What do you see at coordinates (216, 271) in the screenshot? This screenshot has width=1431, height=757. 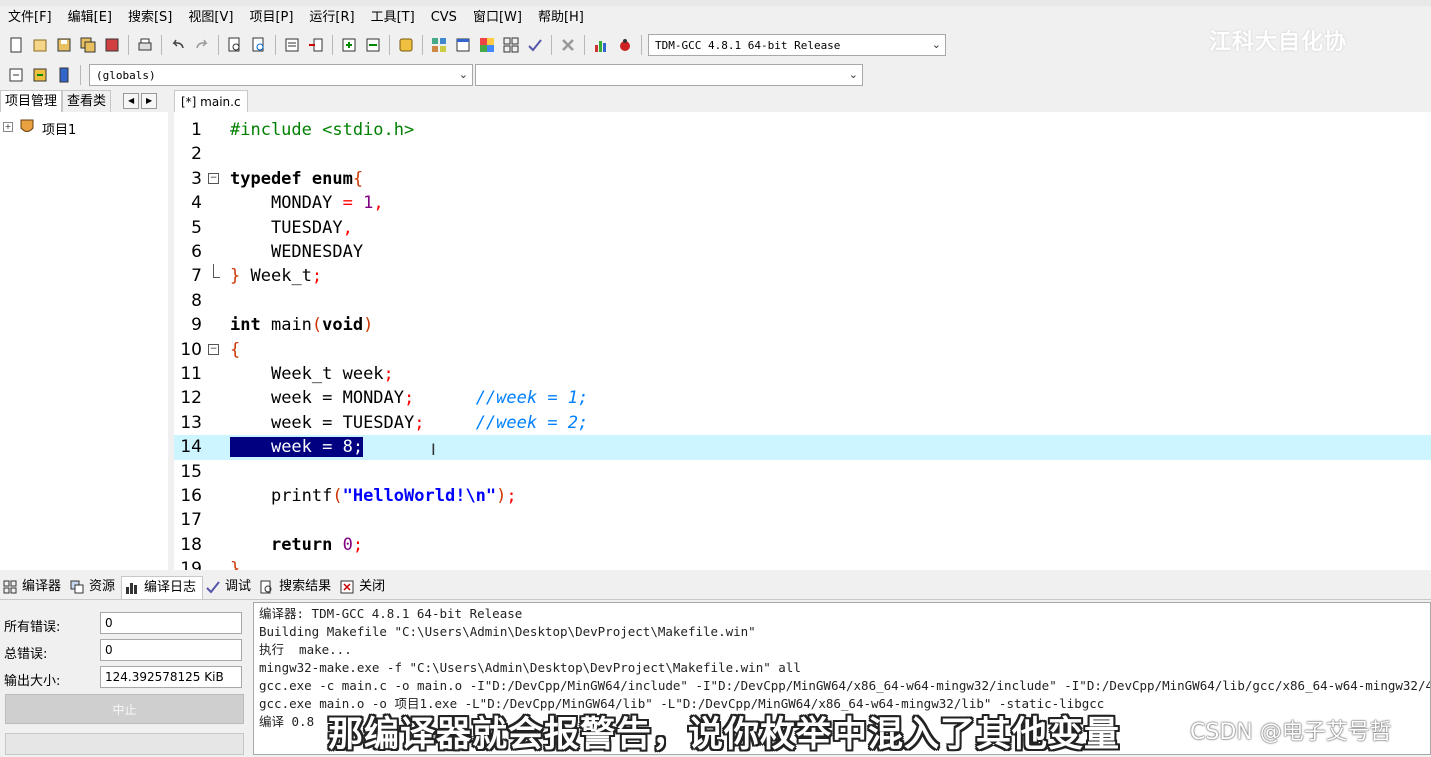 I see `fold-end-icon` at bounding box center [216, 271].